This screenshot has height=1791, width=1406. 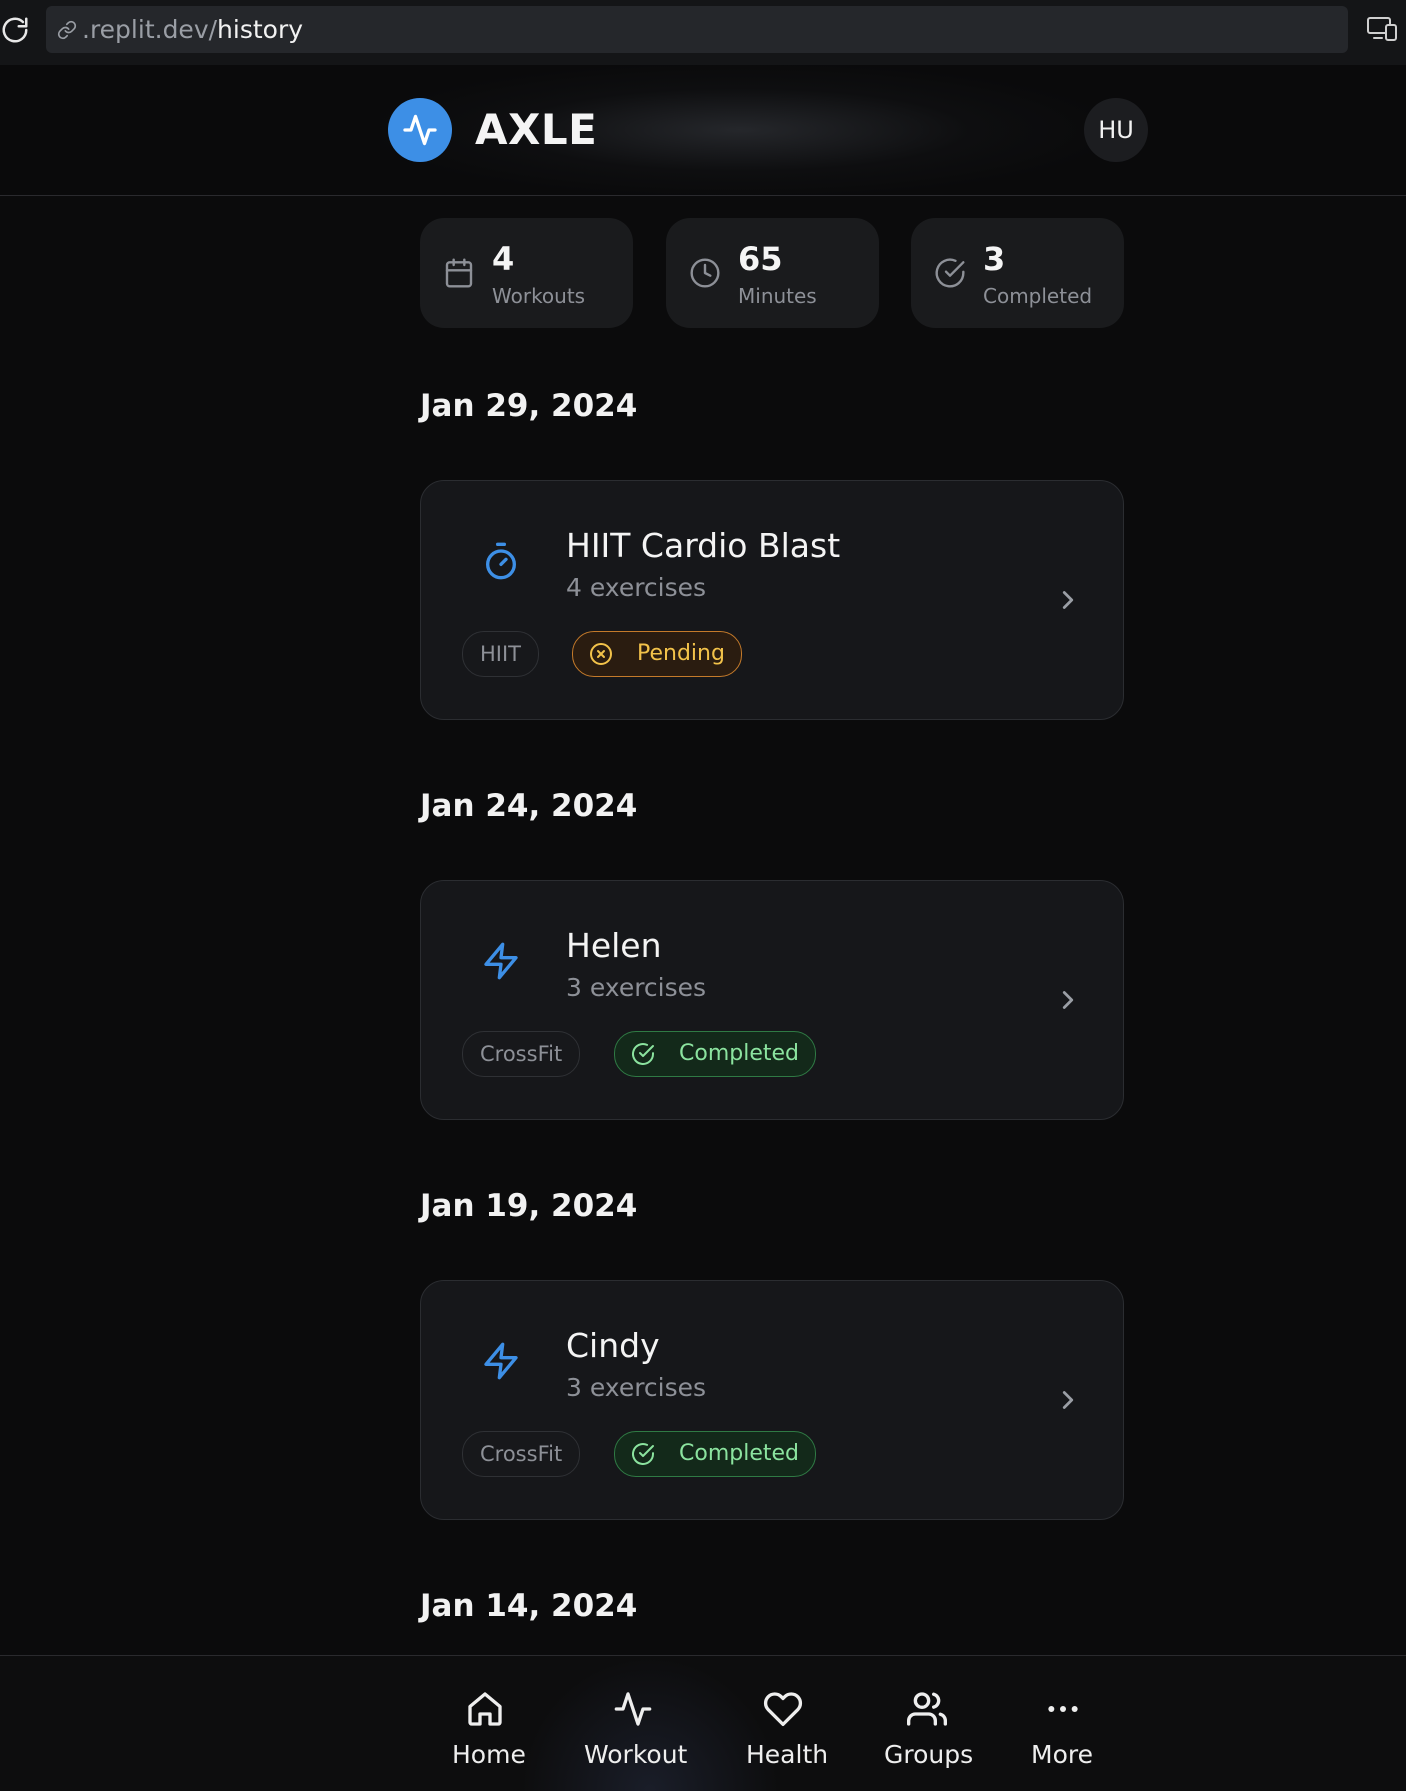 I want to click on stat-card-workouts: 4 Workouts, so click(x=526, y=273).